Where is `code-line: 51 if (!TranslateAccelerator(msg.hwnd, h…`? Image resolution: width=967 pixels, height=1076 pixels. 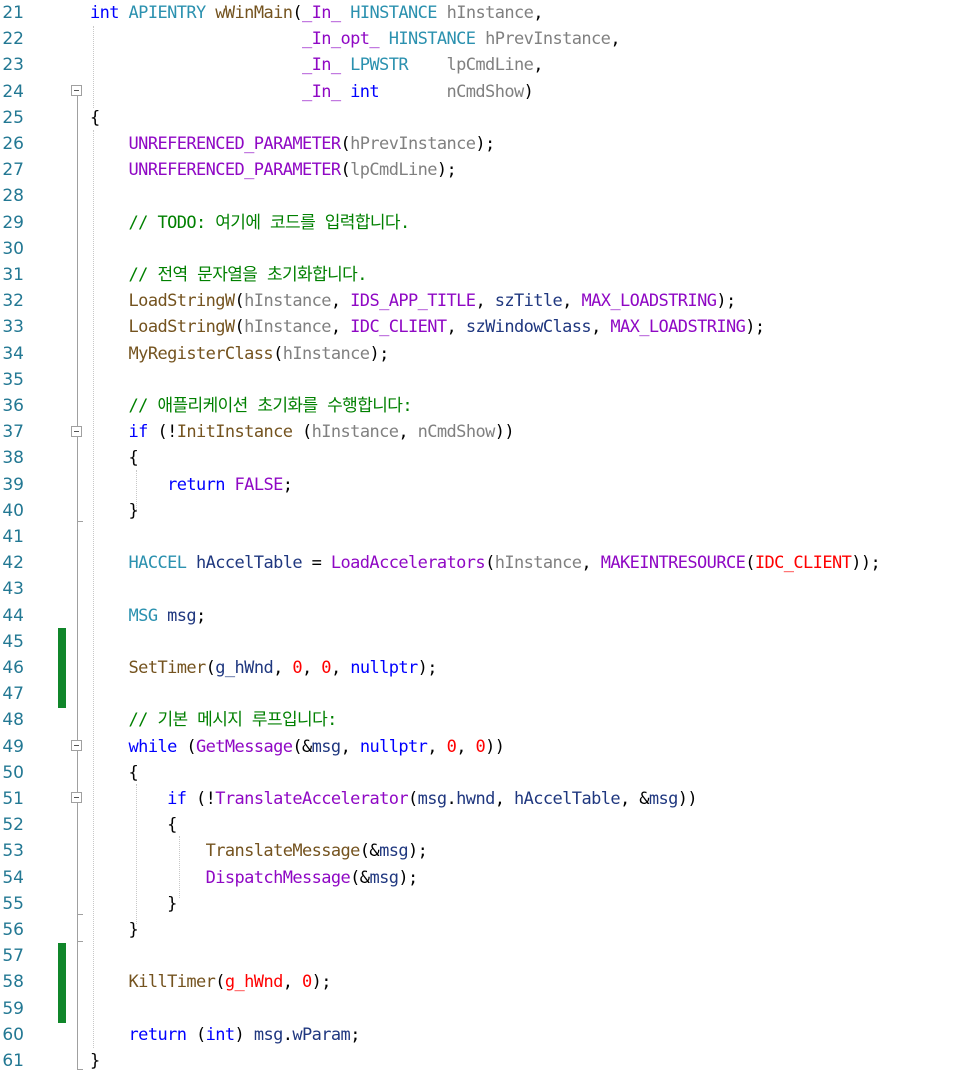
code-line: 51 if (!TranslateAccelerator(msg.hwnd, h… is located at coordinates (483, 799).